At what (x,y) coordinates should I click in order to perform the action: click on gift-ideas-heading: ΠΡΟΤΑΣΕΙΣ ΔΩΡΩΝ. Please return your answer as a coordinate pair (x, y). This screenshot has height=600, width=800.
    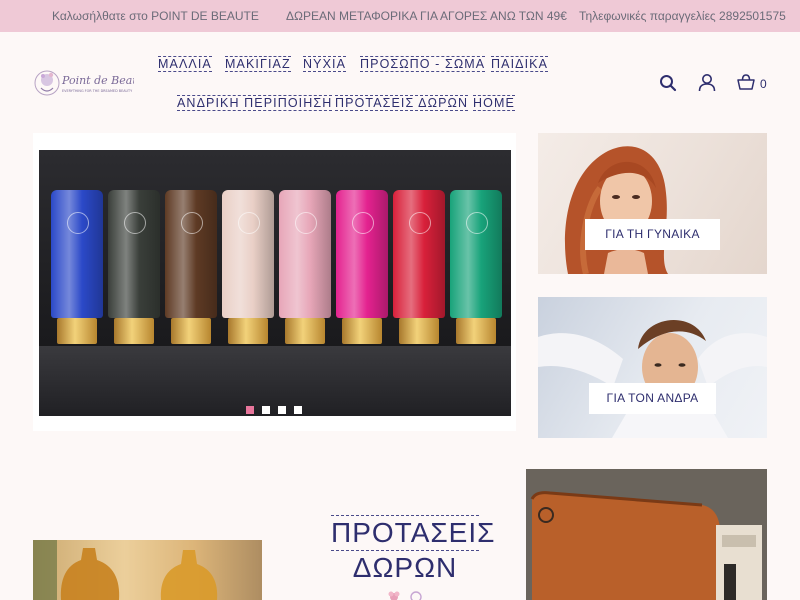
    Looking at the image, I should click on (412, 550).